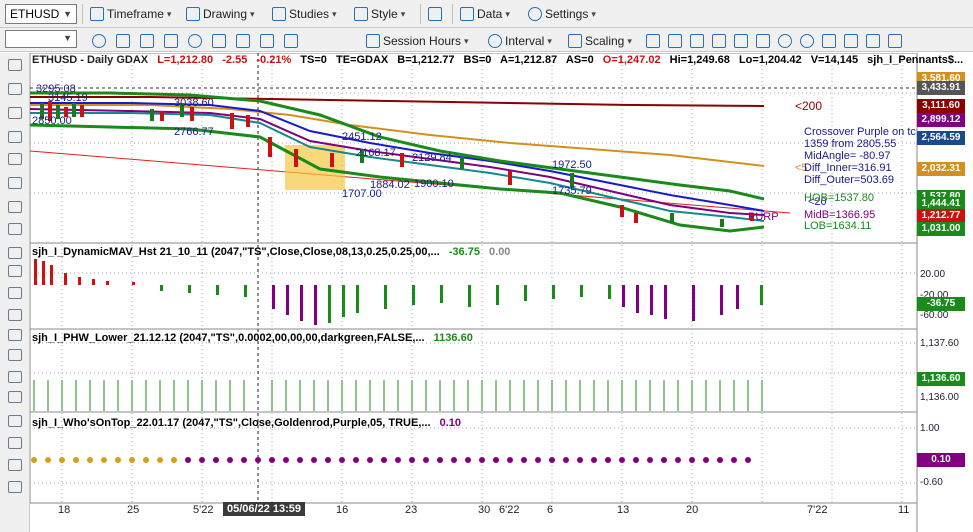  I want to click on chart-title: ETHUSD - Daily GDAX, so click(90, 60).